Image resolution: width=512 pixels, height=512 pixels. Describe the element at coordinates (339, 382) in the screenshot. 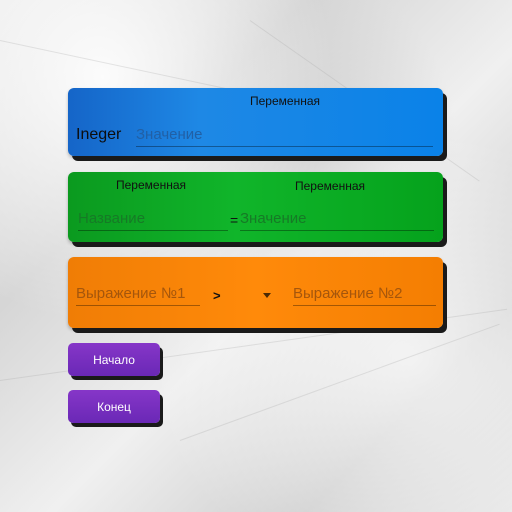

I see `paper-crease` at that location.